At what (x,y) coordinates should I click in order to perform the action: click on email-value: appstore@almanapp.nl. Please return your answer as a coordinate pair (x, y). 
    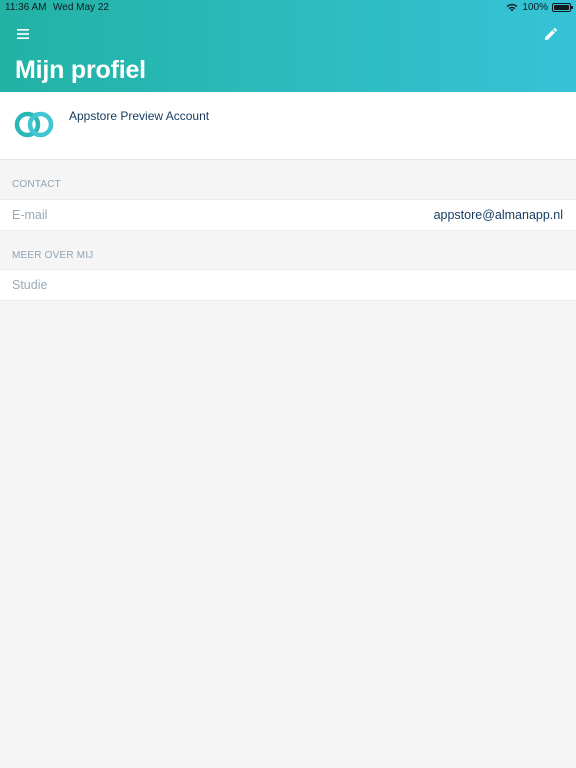
    Looking at the image, I should click on (498, 215).